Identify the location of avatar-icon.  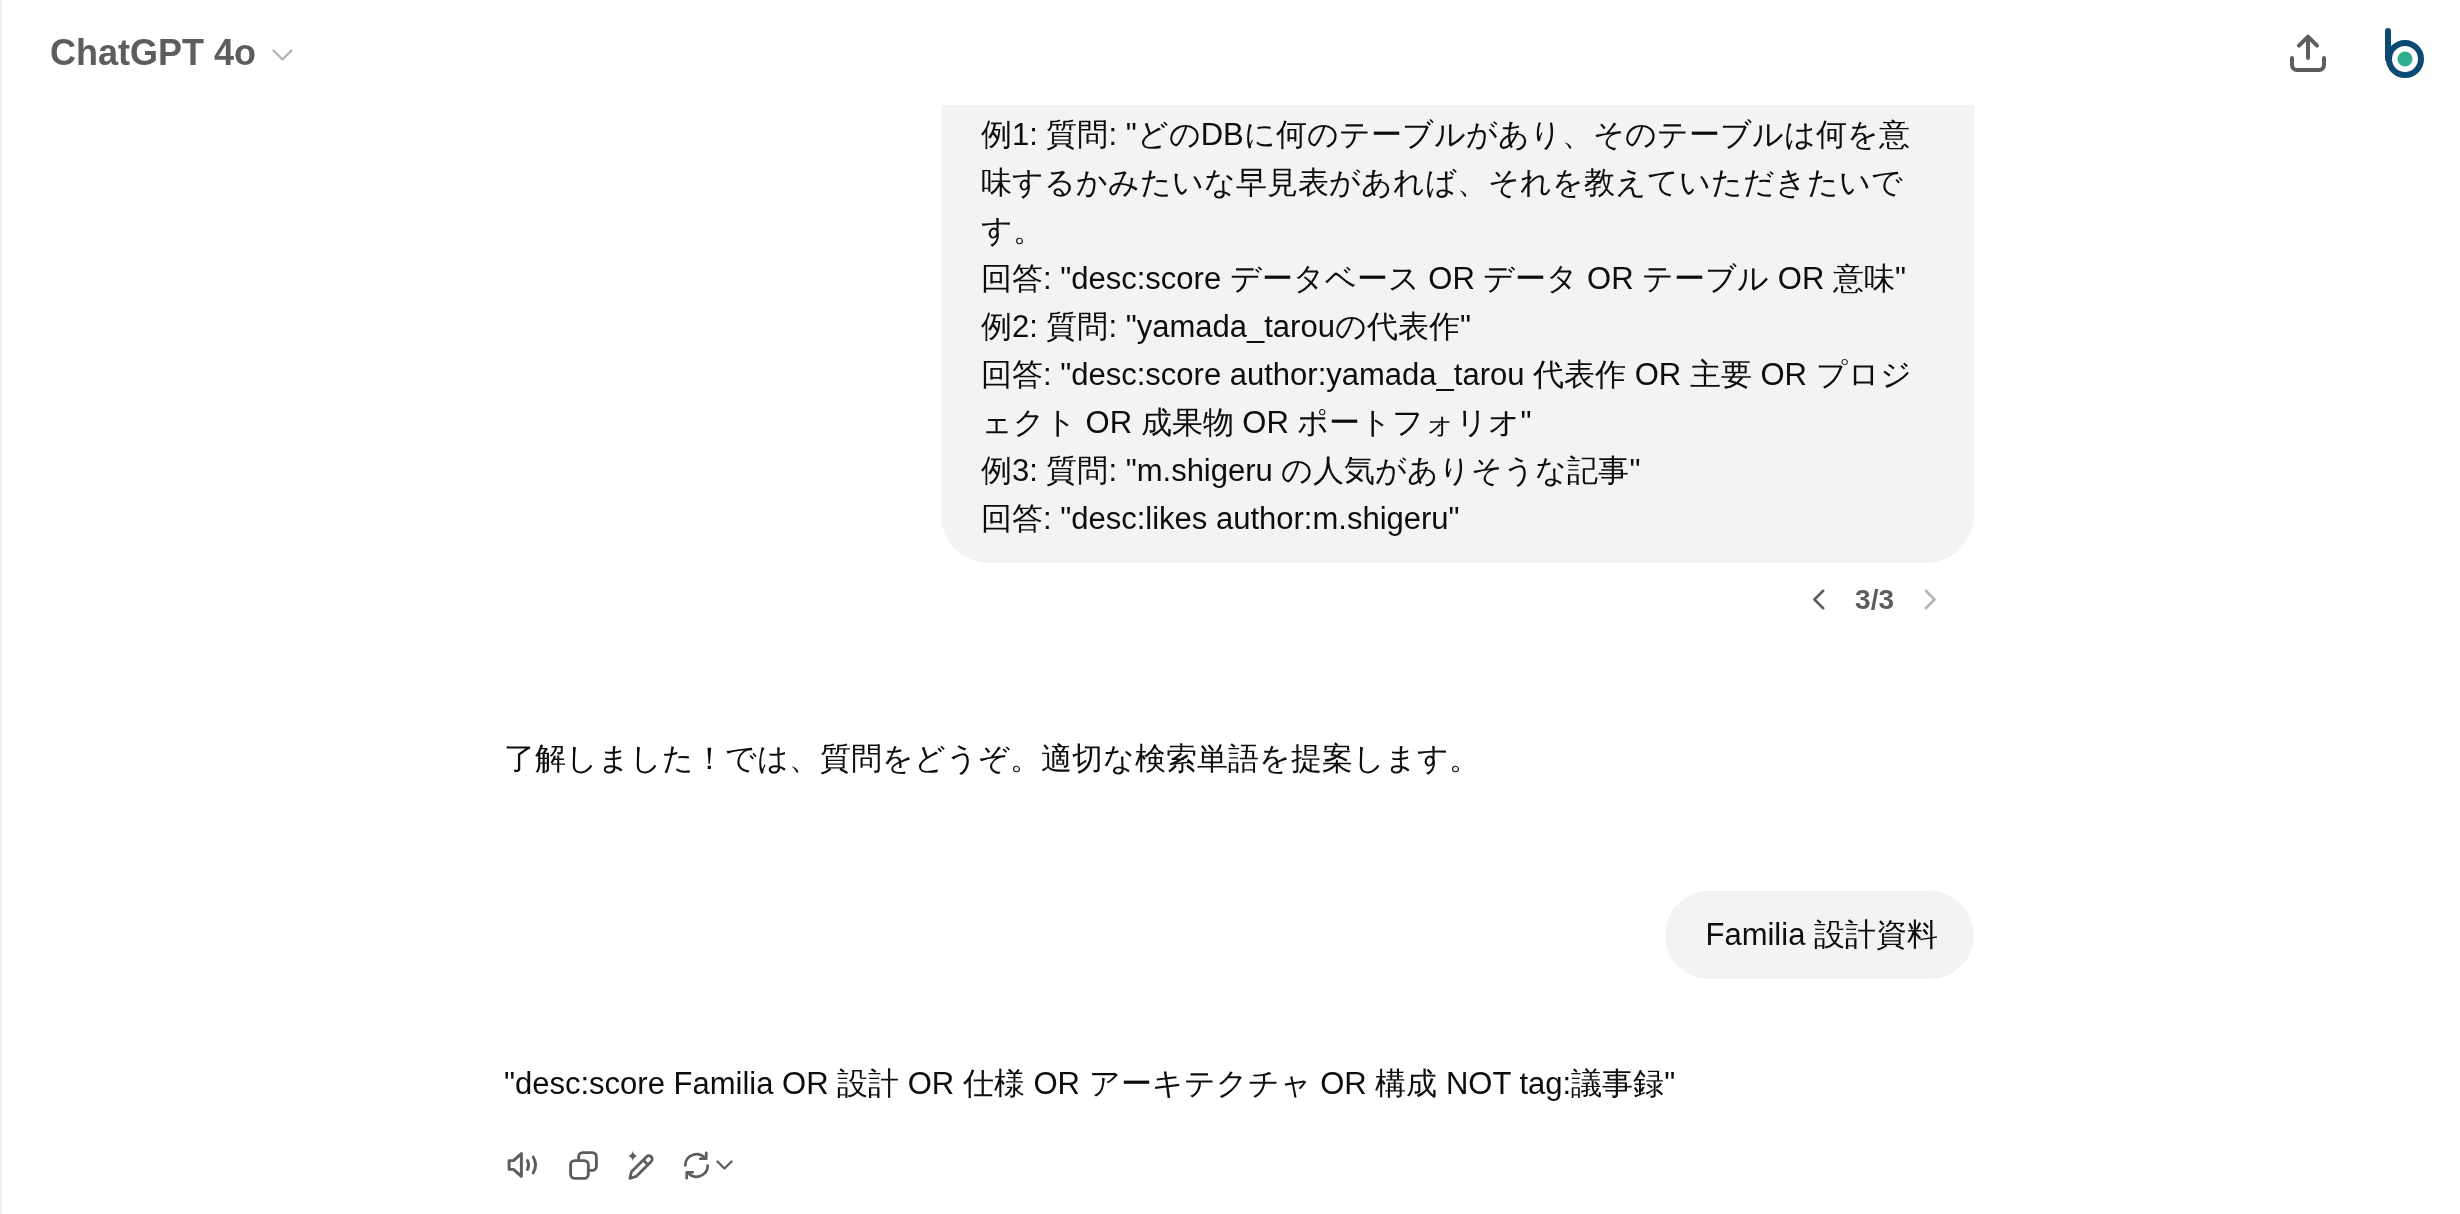
(2404, 52).